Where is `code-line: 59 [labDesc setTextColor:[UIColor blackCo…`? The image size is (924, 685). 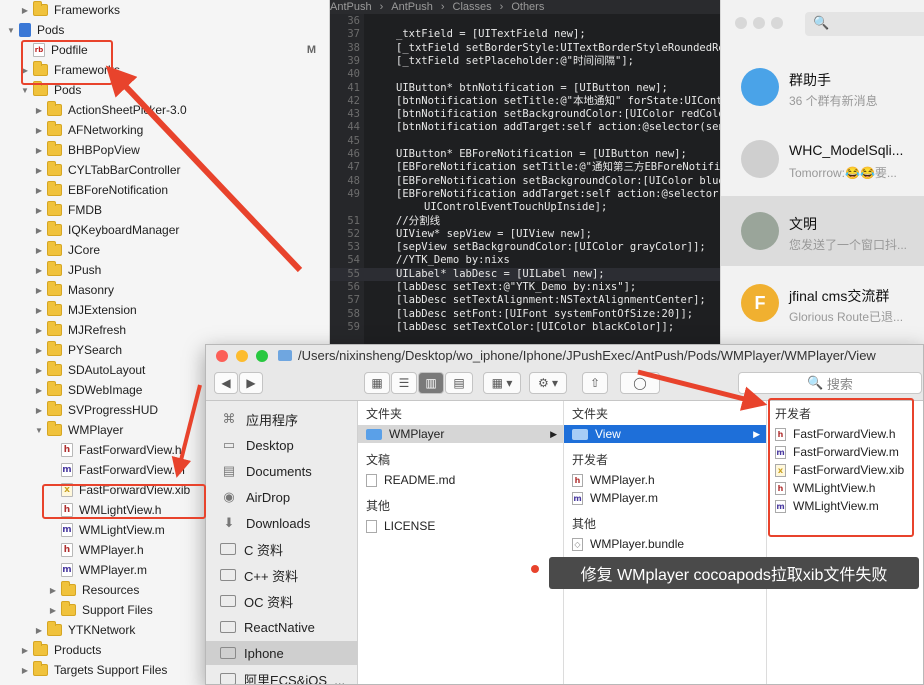 code-line: 59 [labDesc setTextColor:[UIColor blackCo… is located at coordinates (525, 327).